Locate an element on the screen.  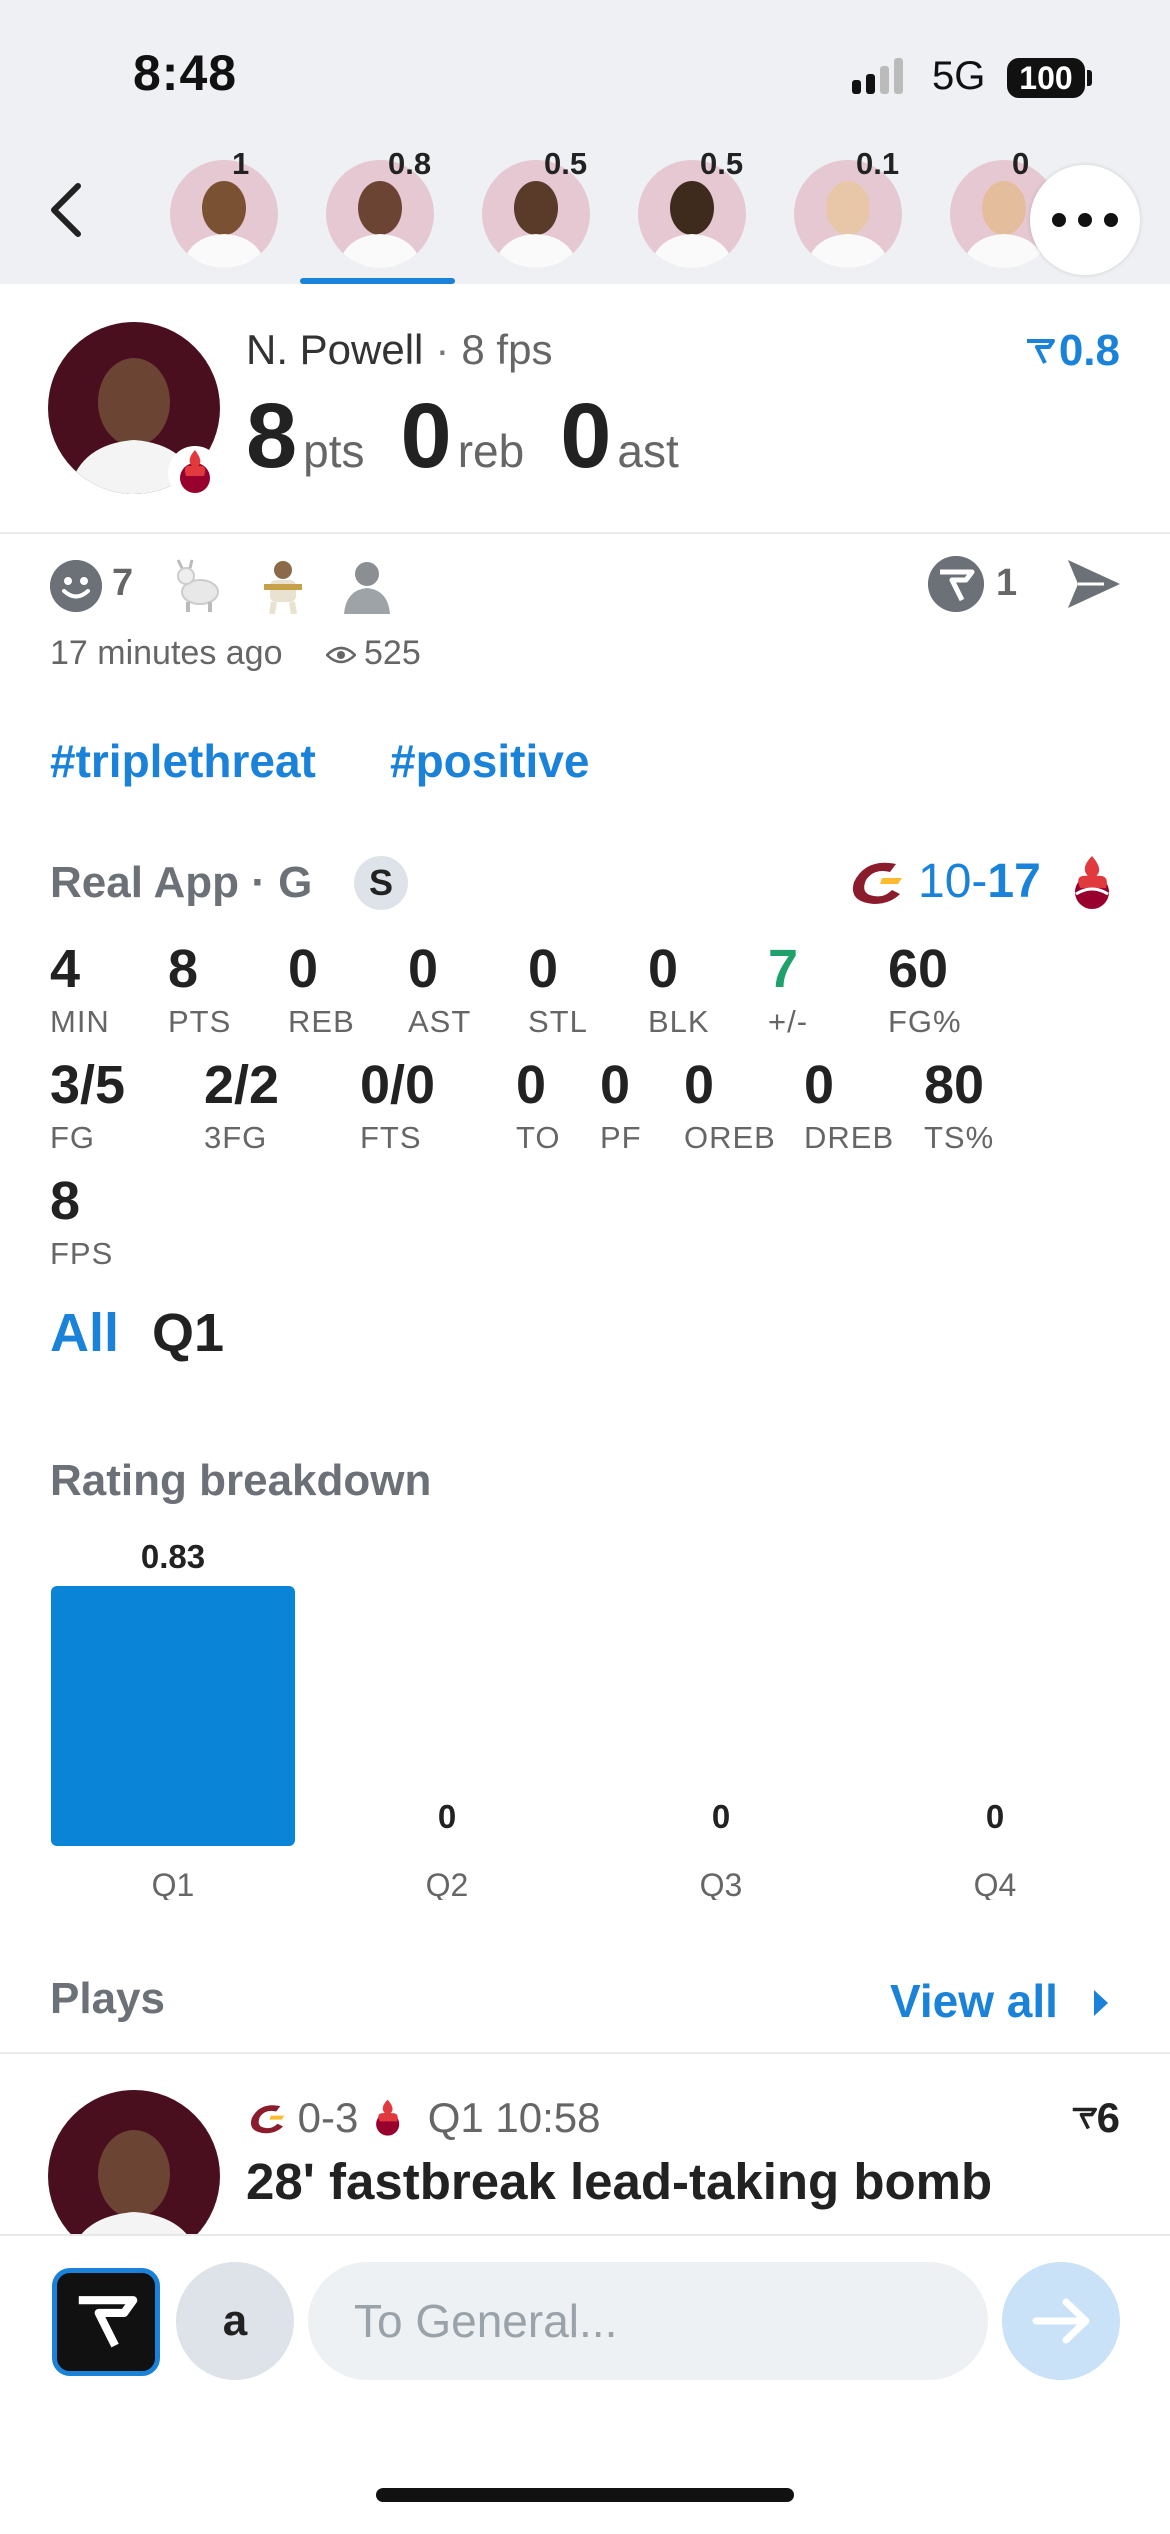
stat-cell-oreb: 0 OREB is located at coordinates (730, 1107).